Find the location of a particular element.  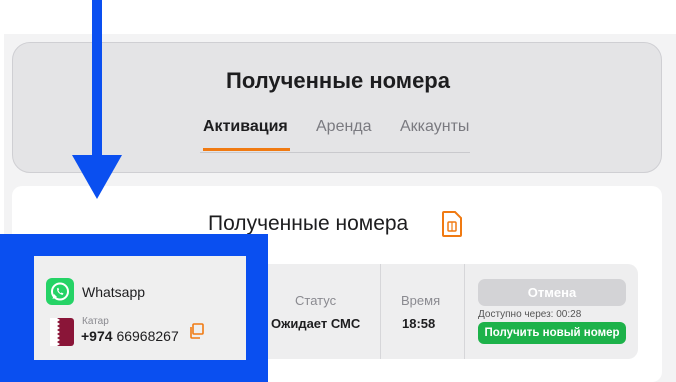

country-code: +974 is located at coordinates (97, 336).